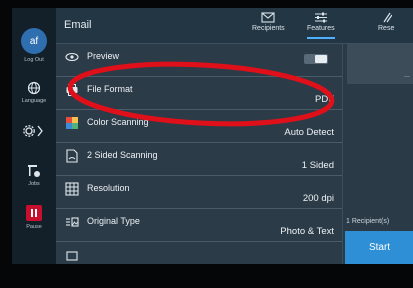 The width and height of the screenshot is (413, 288). What do you see at coordinates (199, 225) in the screenshot?
I see `list-item-original-type: Original Type Photo & Text` at bounding box center [199, 225].